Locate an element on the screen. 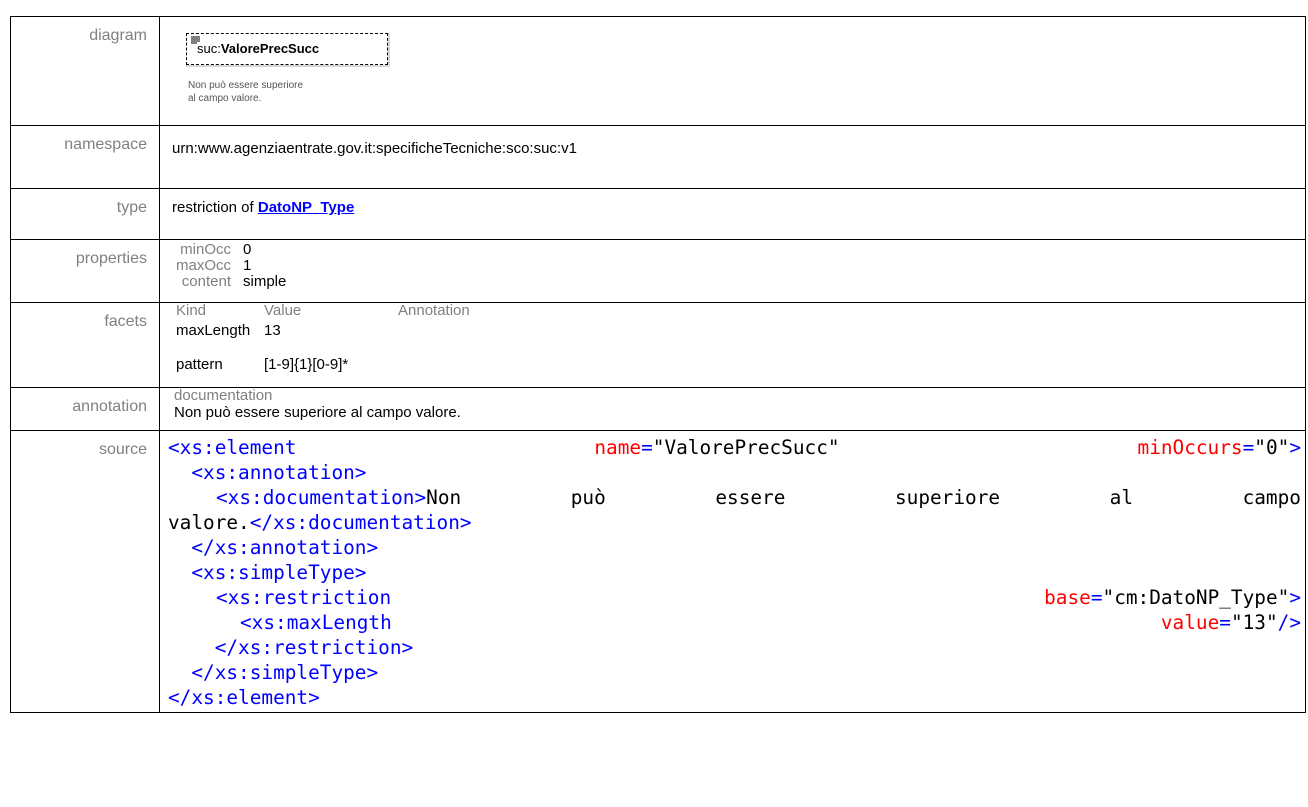 Image resolution: width=1308 pixels, height=807 pixels. property-key: content is located at coordinates (206, 281).